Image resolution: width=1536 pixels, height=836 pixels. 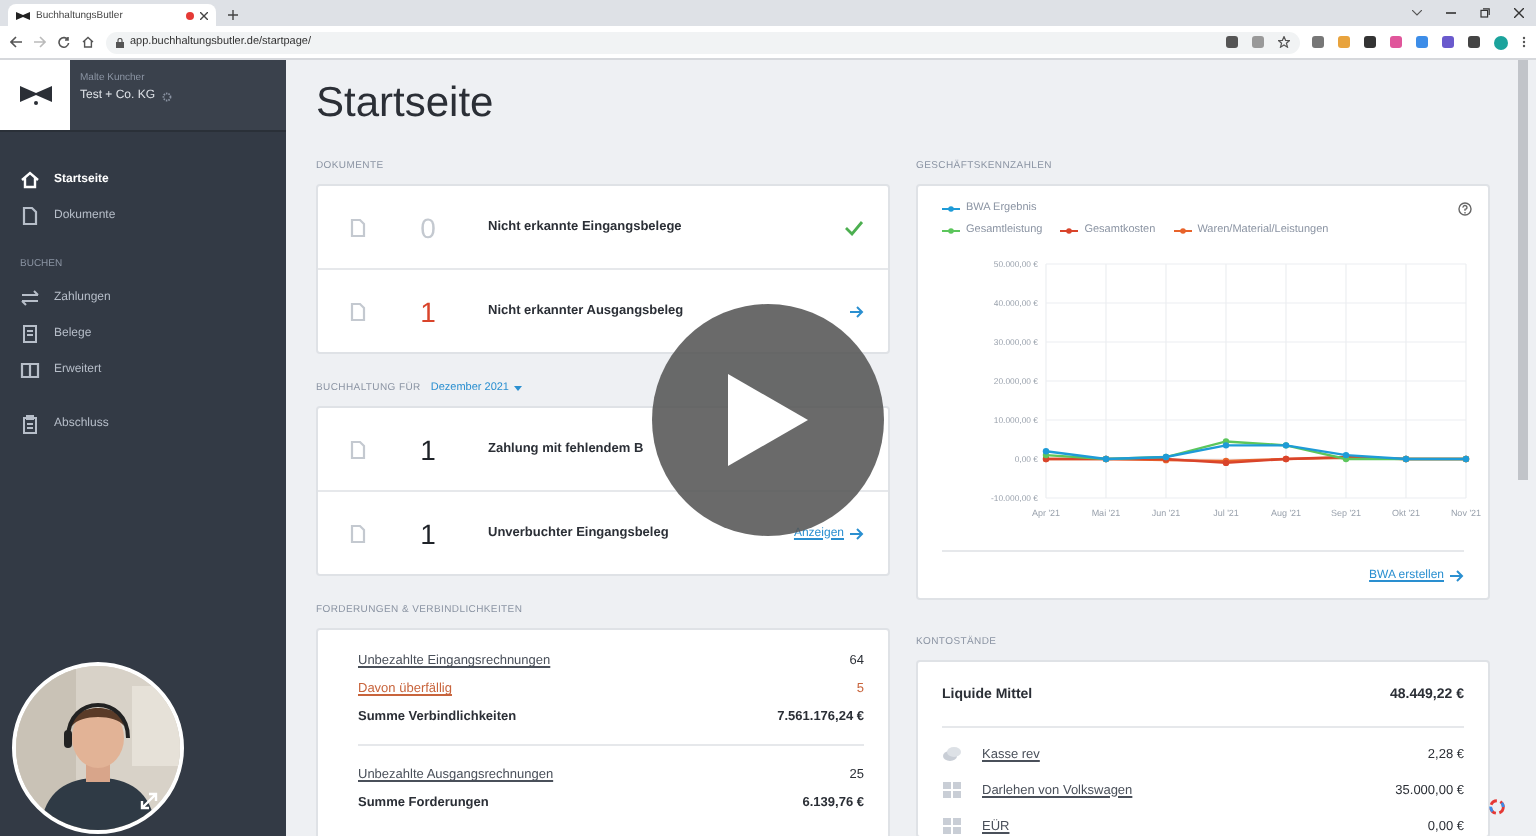 I want to click on play-icon, so click(x=768, y=420).